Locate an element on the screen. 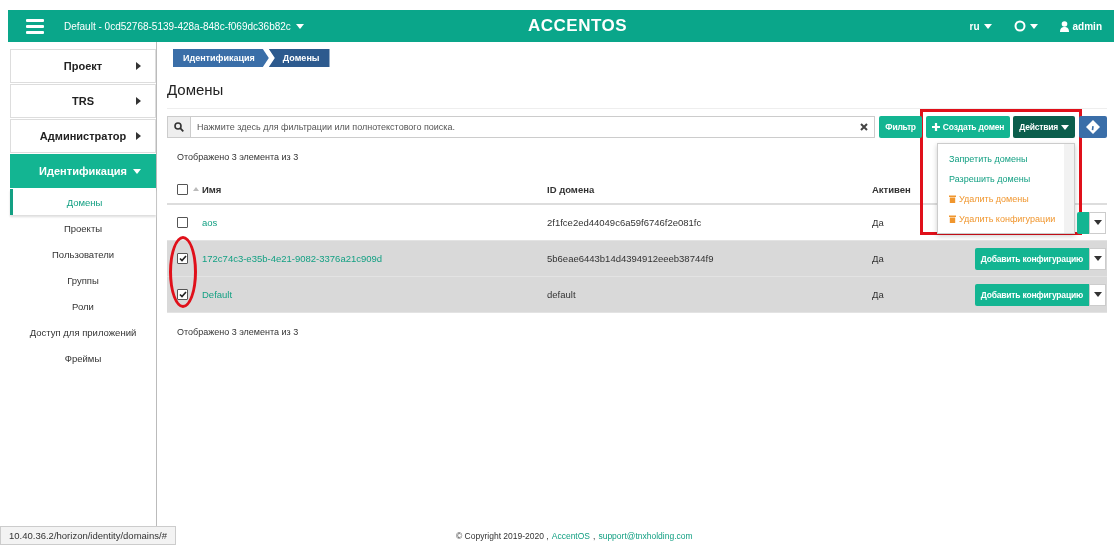  table-cell: default is located at coordinates (561, 294).